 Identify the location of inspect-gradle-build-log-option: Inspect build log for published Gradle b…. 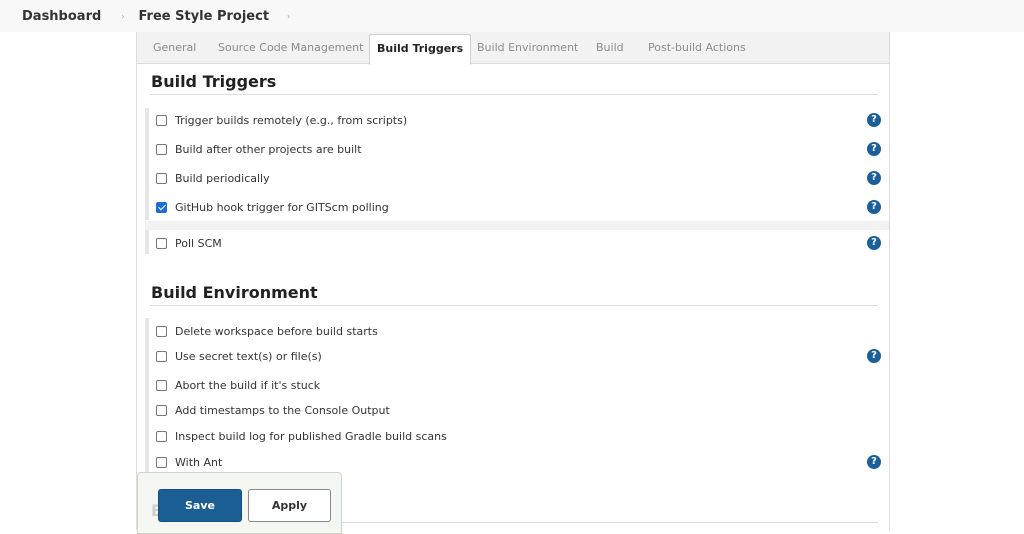
(301, 436).